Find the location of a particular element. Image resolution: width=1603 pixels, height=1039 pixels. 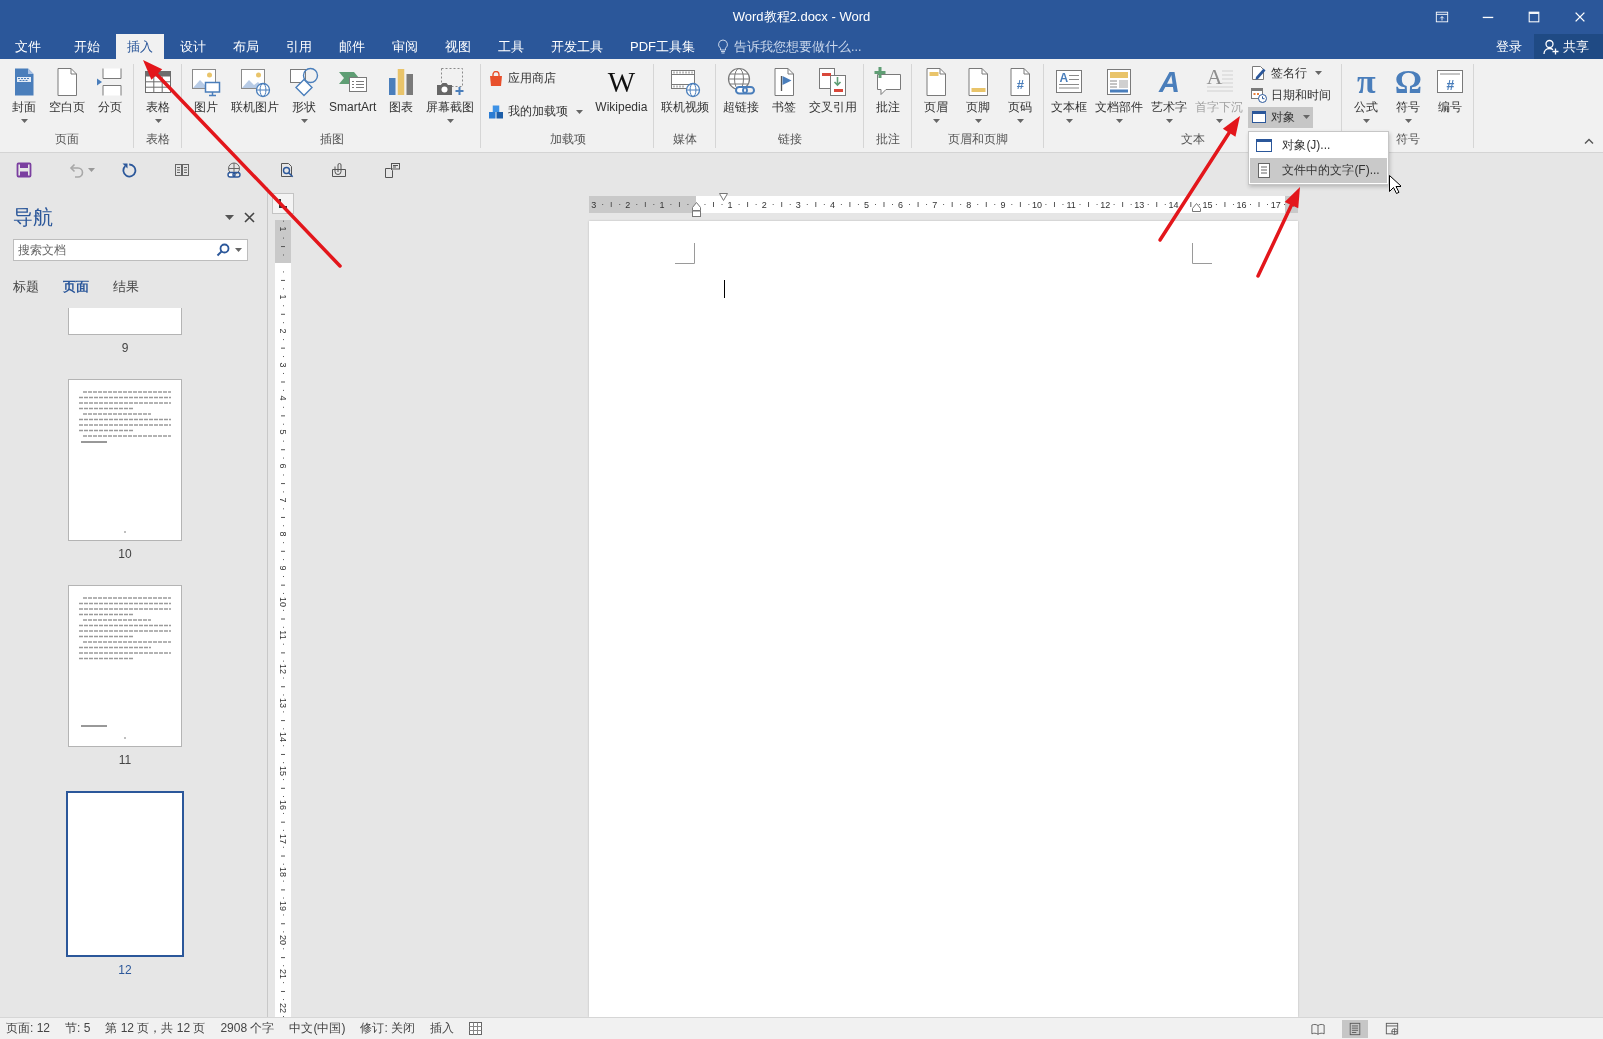

ribbon-tab: 开始 is located at coordinates (87, 46).